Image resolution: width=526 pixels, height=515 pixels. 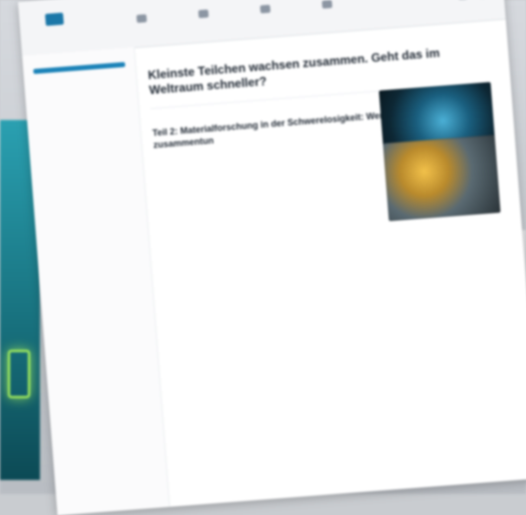 What do you see at coordinates (104, 361) in the screenshot?
I see `sidebar-footer` at bounding box center [104, 361].